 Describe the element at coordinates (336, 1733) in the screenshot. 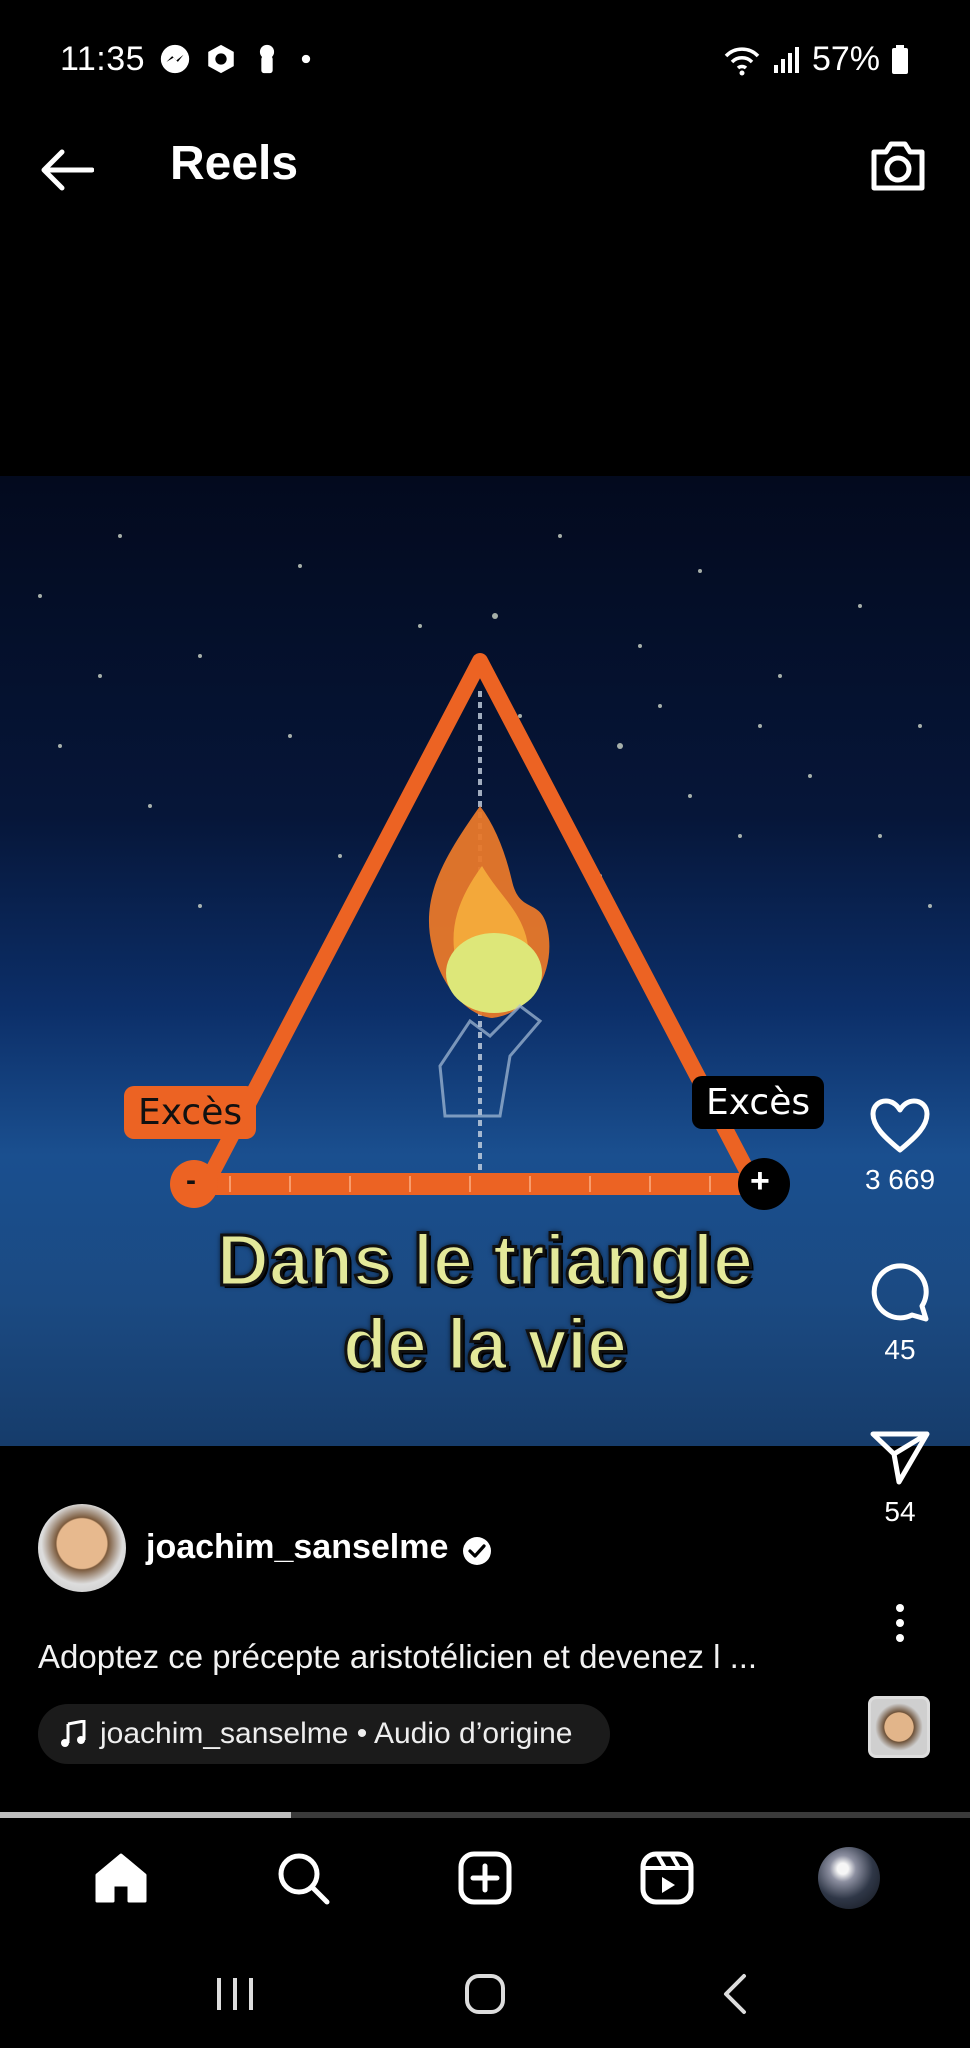

I see `audio-label: joachim_sanselme • Audio d’origine` at that location.